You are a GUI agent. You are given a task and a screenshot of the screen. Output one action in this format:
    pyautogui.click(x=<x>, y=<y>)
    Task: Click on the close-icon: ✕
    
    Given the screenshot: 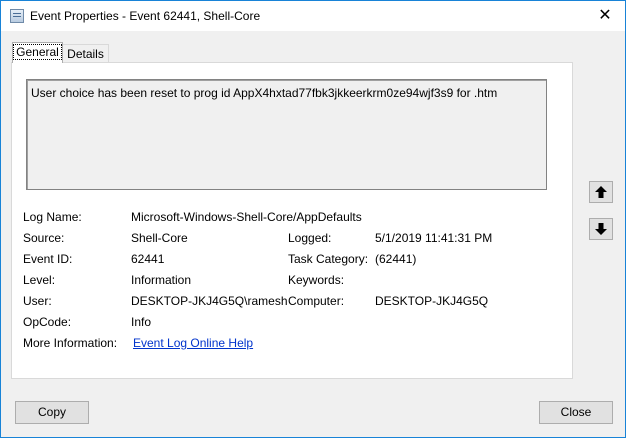 What is the action you would take?
    pyautogui.click(x=605, y=16)
    